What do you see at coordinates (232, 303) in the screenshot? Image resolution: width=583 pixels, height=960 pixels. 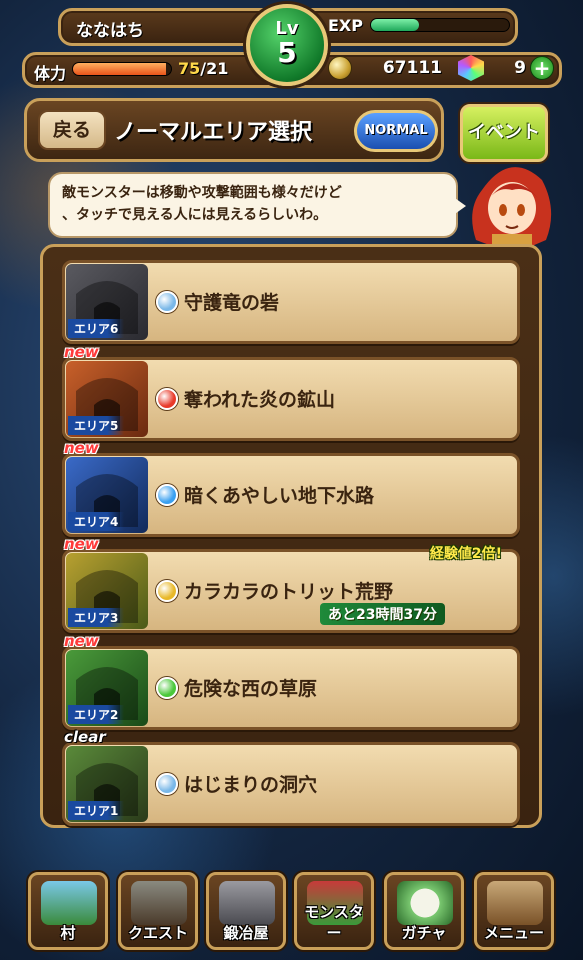 I see `area-name: 守護竜の砦` at bounding box center [232, 303].